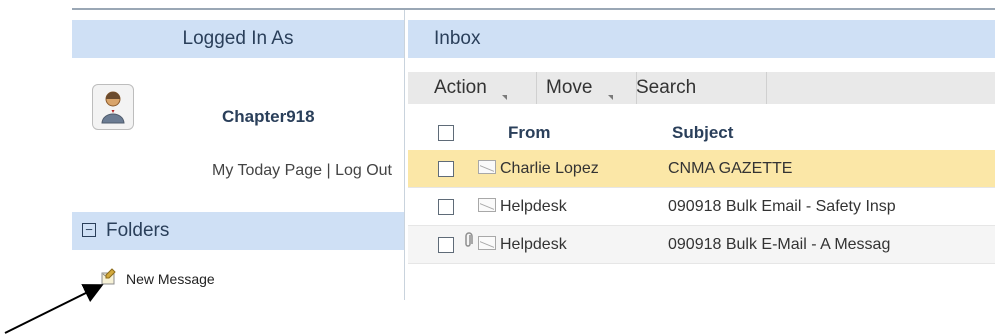 The image size is (995, 335). I want to click on toolbar: Action Move Search, so click(701, 88).